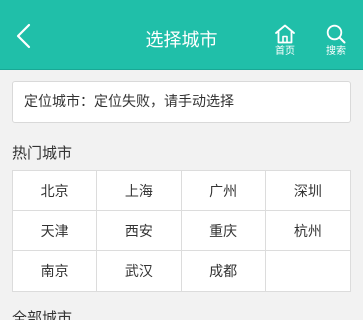 The height and width of the screenshot is (320, 363). I want to click on all-cities-title: 全部城市, so click(42, 314).